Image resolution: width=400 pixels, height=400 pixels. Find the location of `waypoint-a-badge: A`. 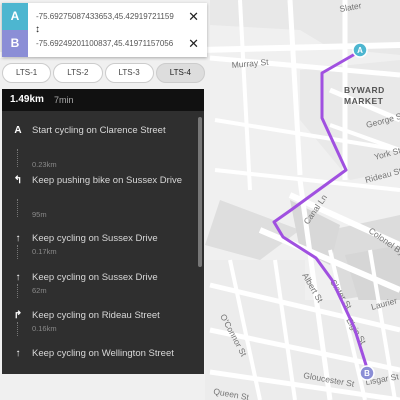

waypoint-a-badge: A is located at coordinates (15, 16).